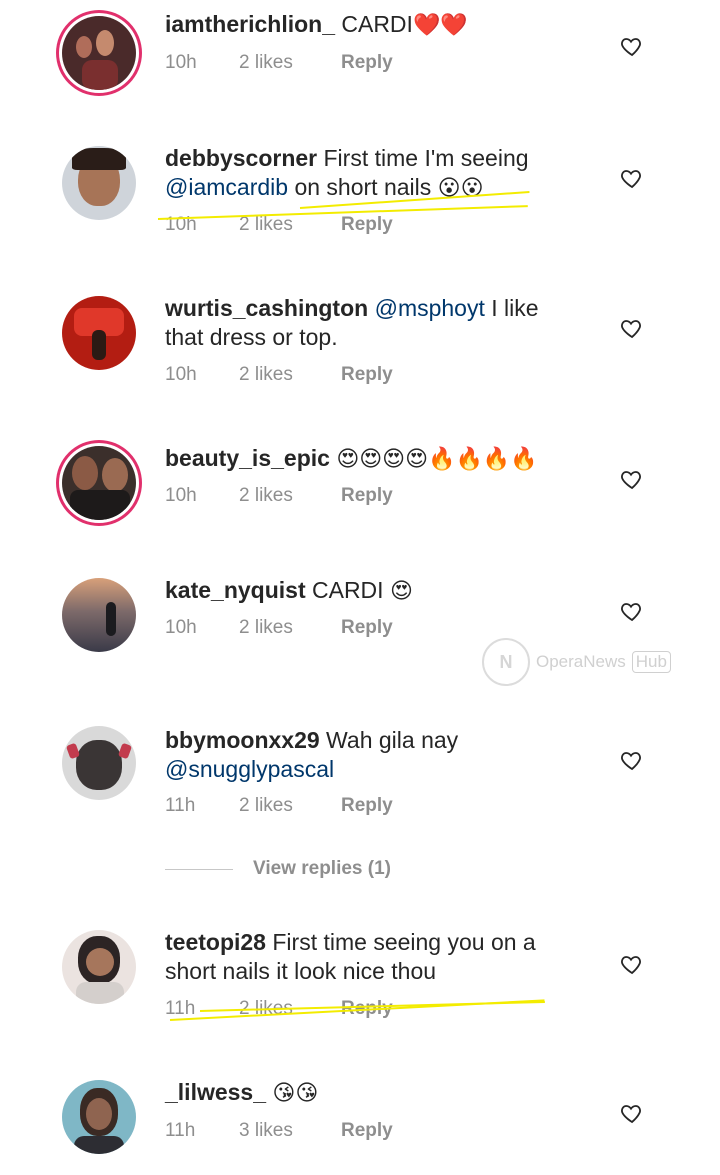 Image resolution: width=720 pixels, height=1175 pixels. What do you see at coordinates (506, 662) in the screenshot?
I see `operanews-logo-icon: N` at bounding box center [506, 662].